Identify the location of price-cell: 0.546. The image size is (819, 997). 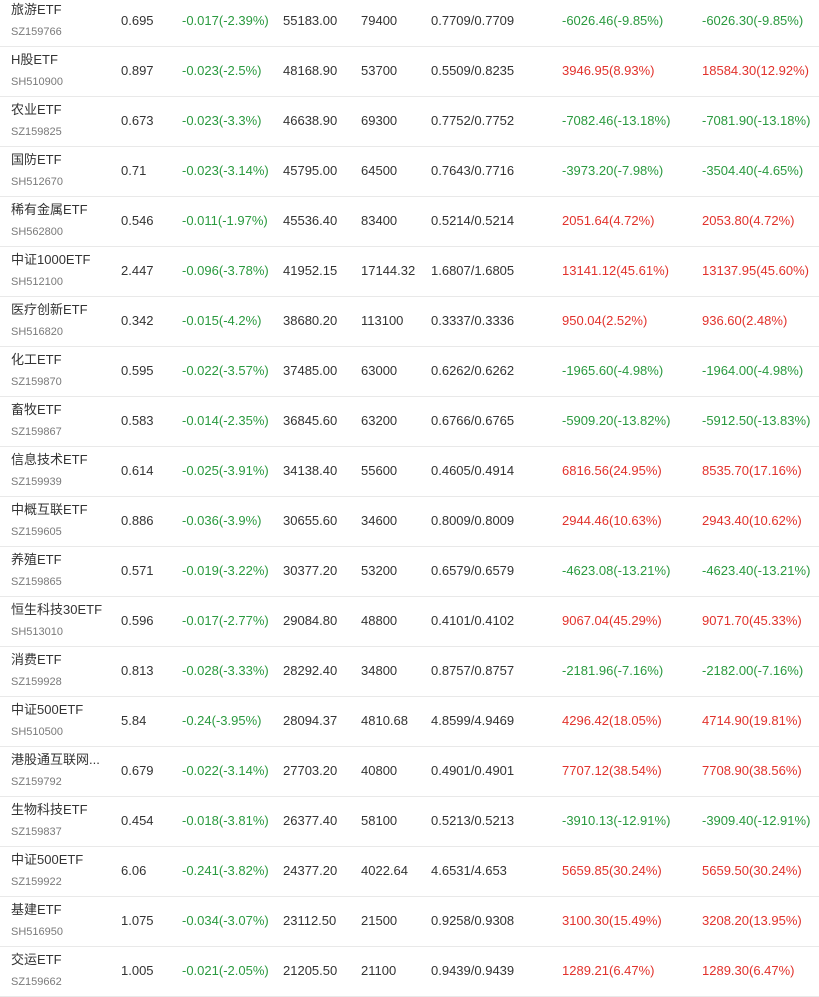
(137, 220).